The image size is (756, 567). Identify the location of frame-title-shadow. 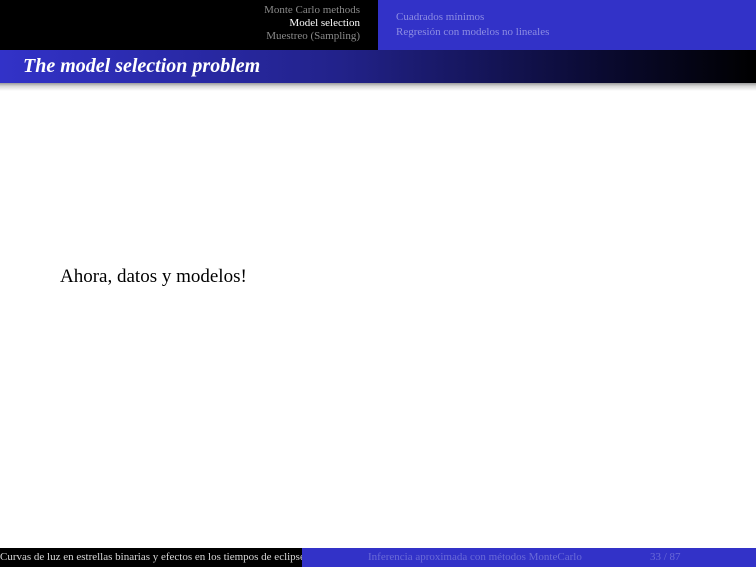
(378, 87).